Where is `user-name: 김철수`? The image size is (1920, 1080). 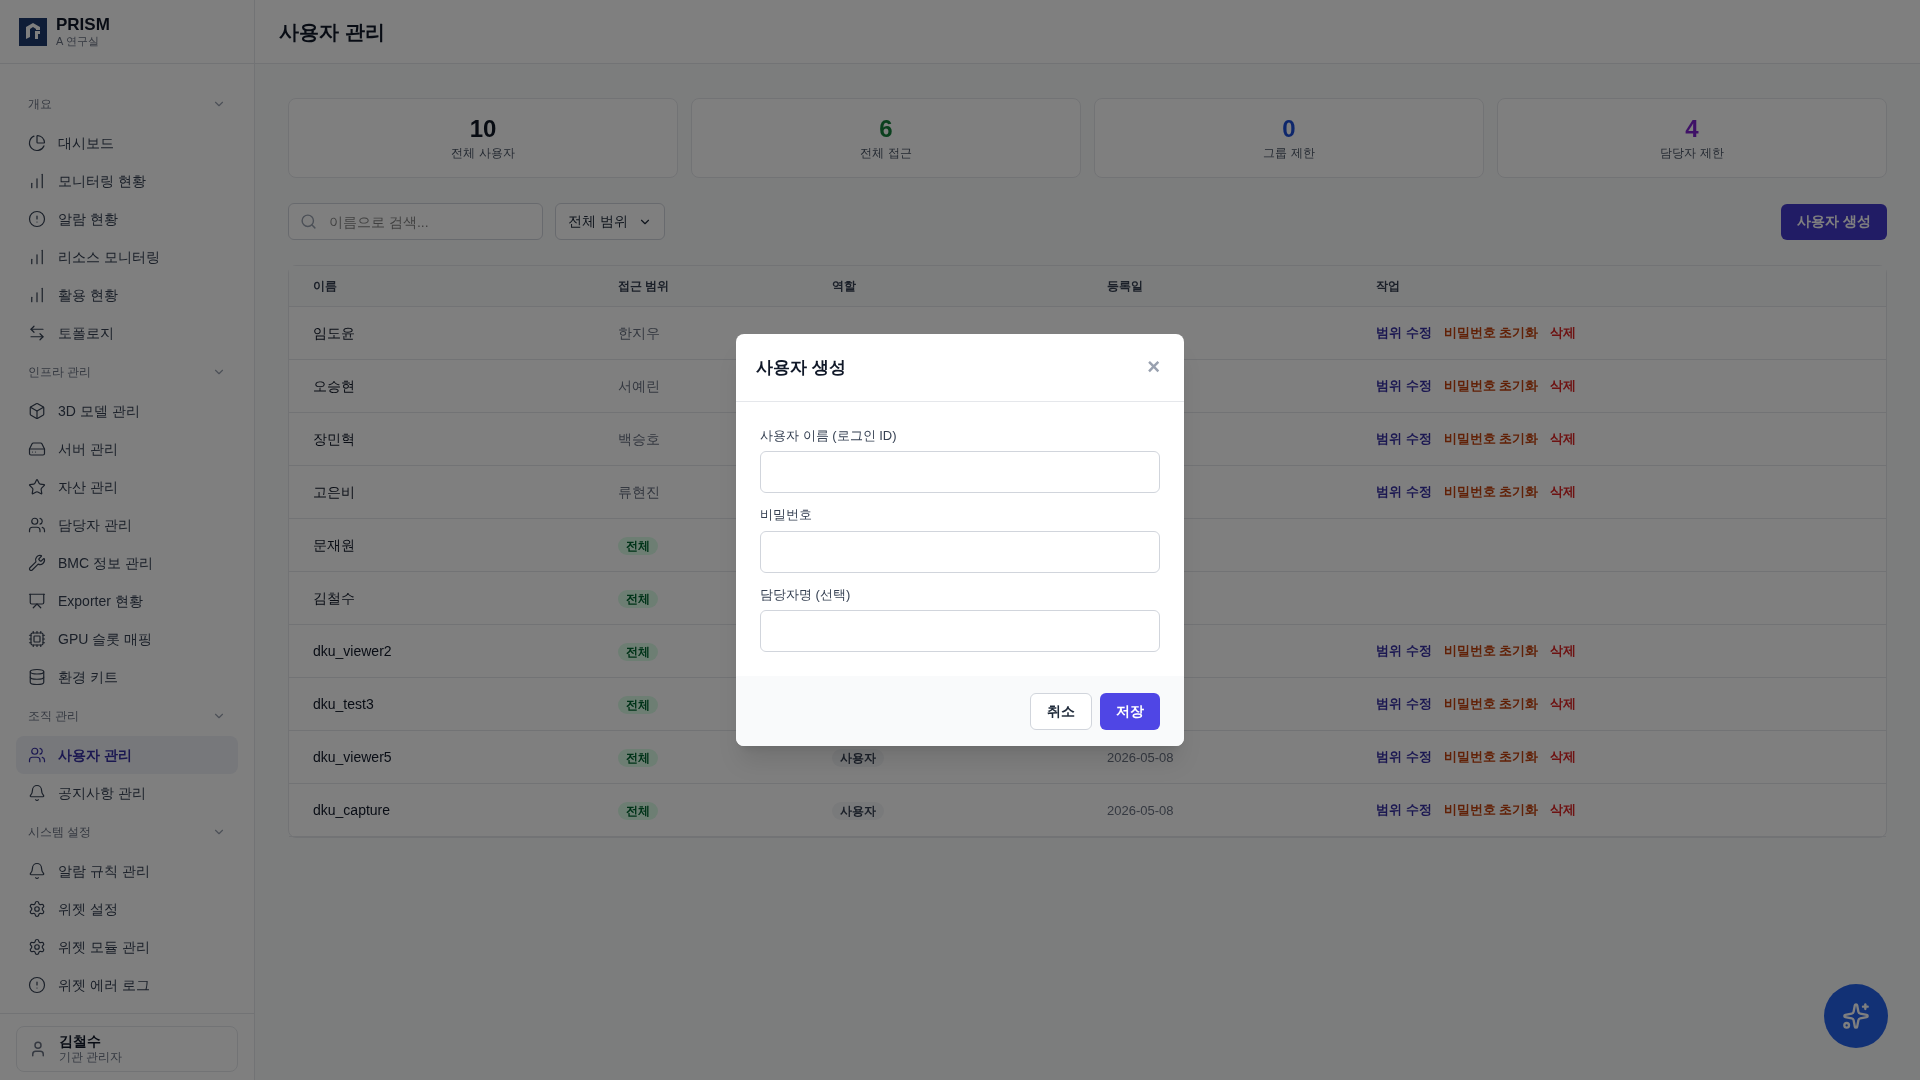
user-name: 김철수 is located at coordinates (80, 1041).